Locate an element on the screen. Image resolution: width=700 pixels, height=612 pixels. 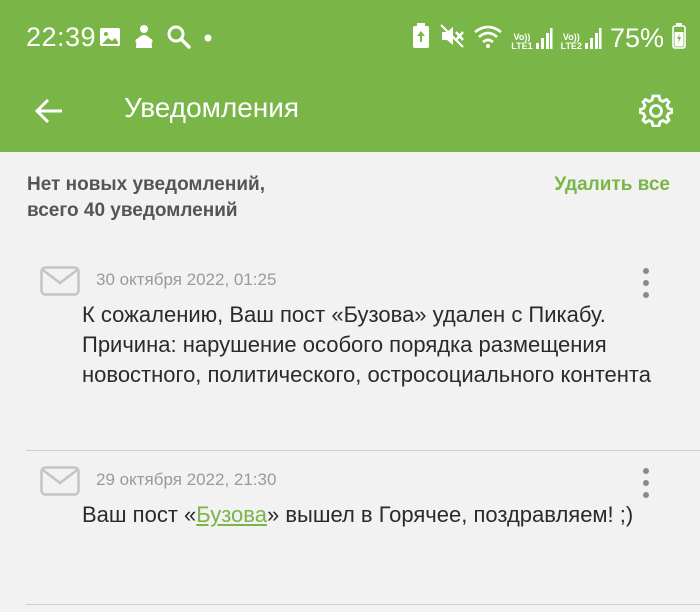
settings-button is located at coordinates (656, 110).